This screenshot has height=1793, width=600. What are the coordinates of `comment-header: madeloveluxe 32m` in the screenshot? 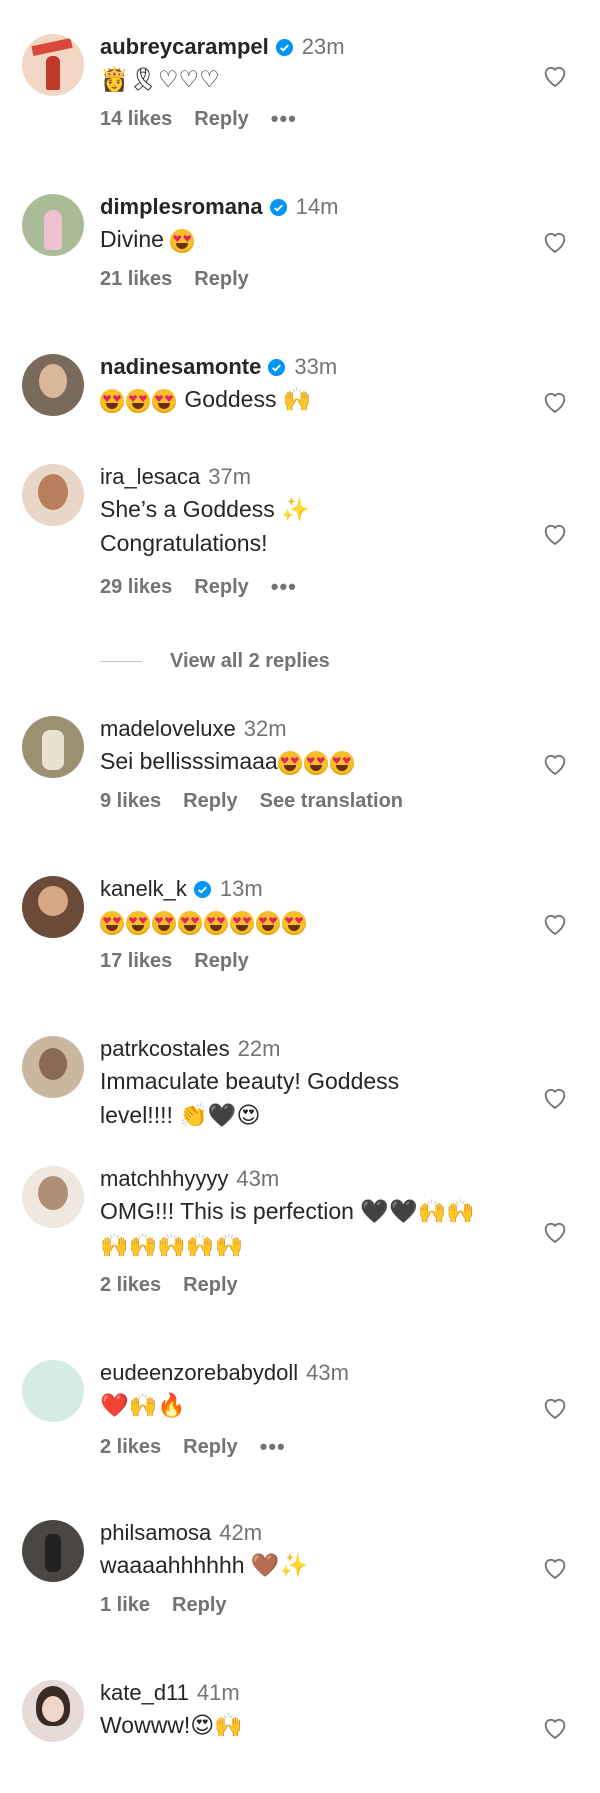 It's located at (193, 729).